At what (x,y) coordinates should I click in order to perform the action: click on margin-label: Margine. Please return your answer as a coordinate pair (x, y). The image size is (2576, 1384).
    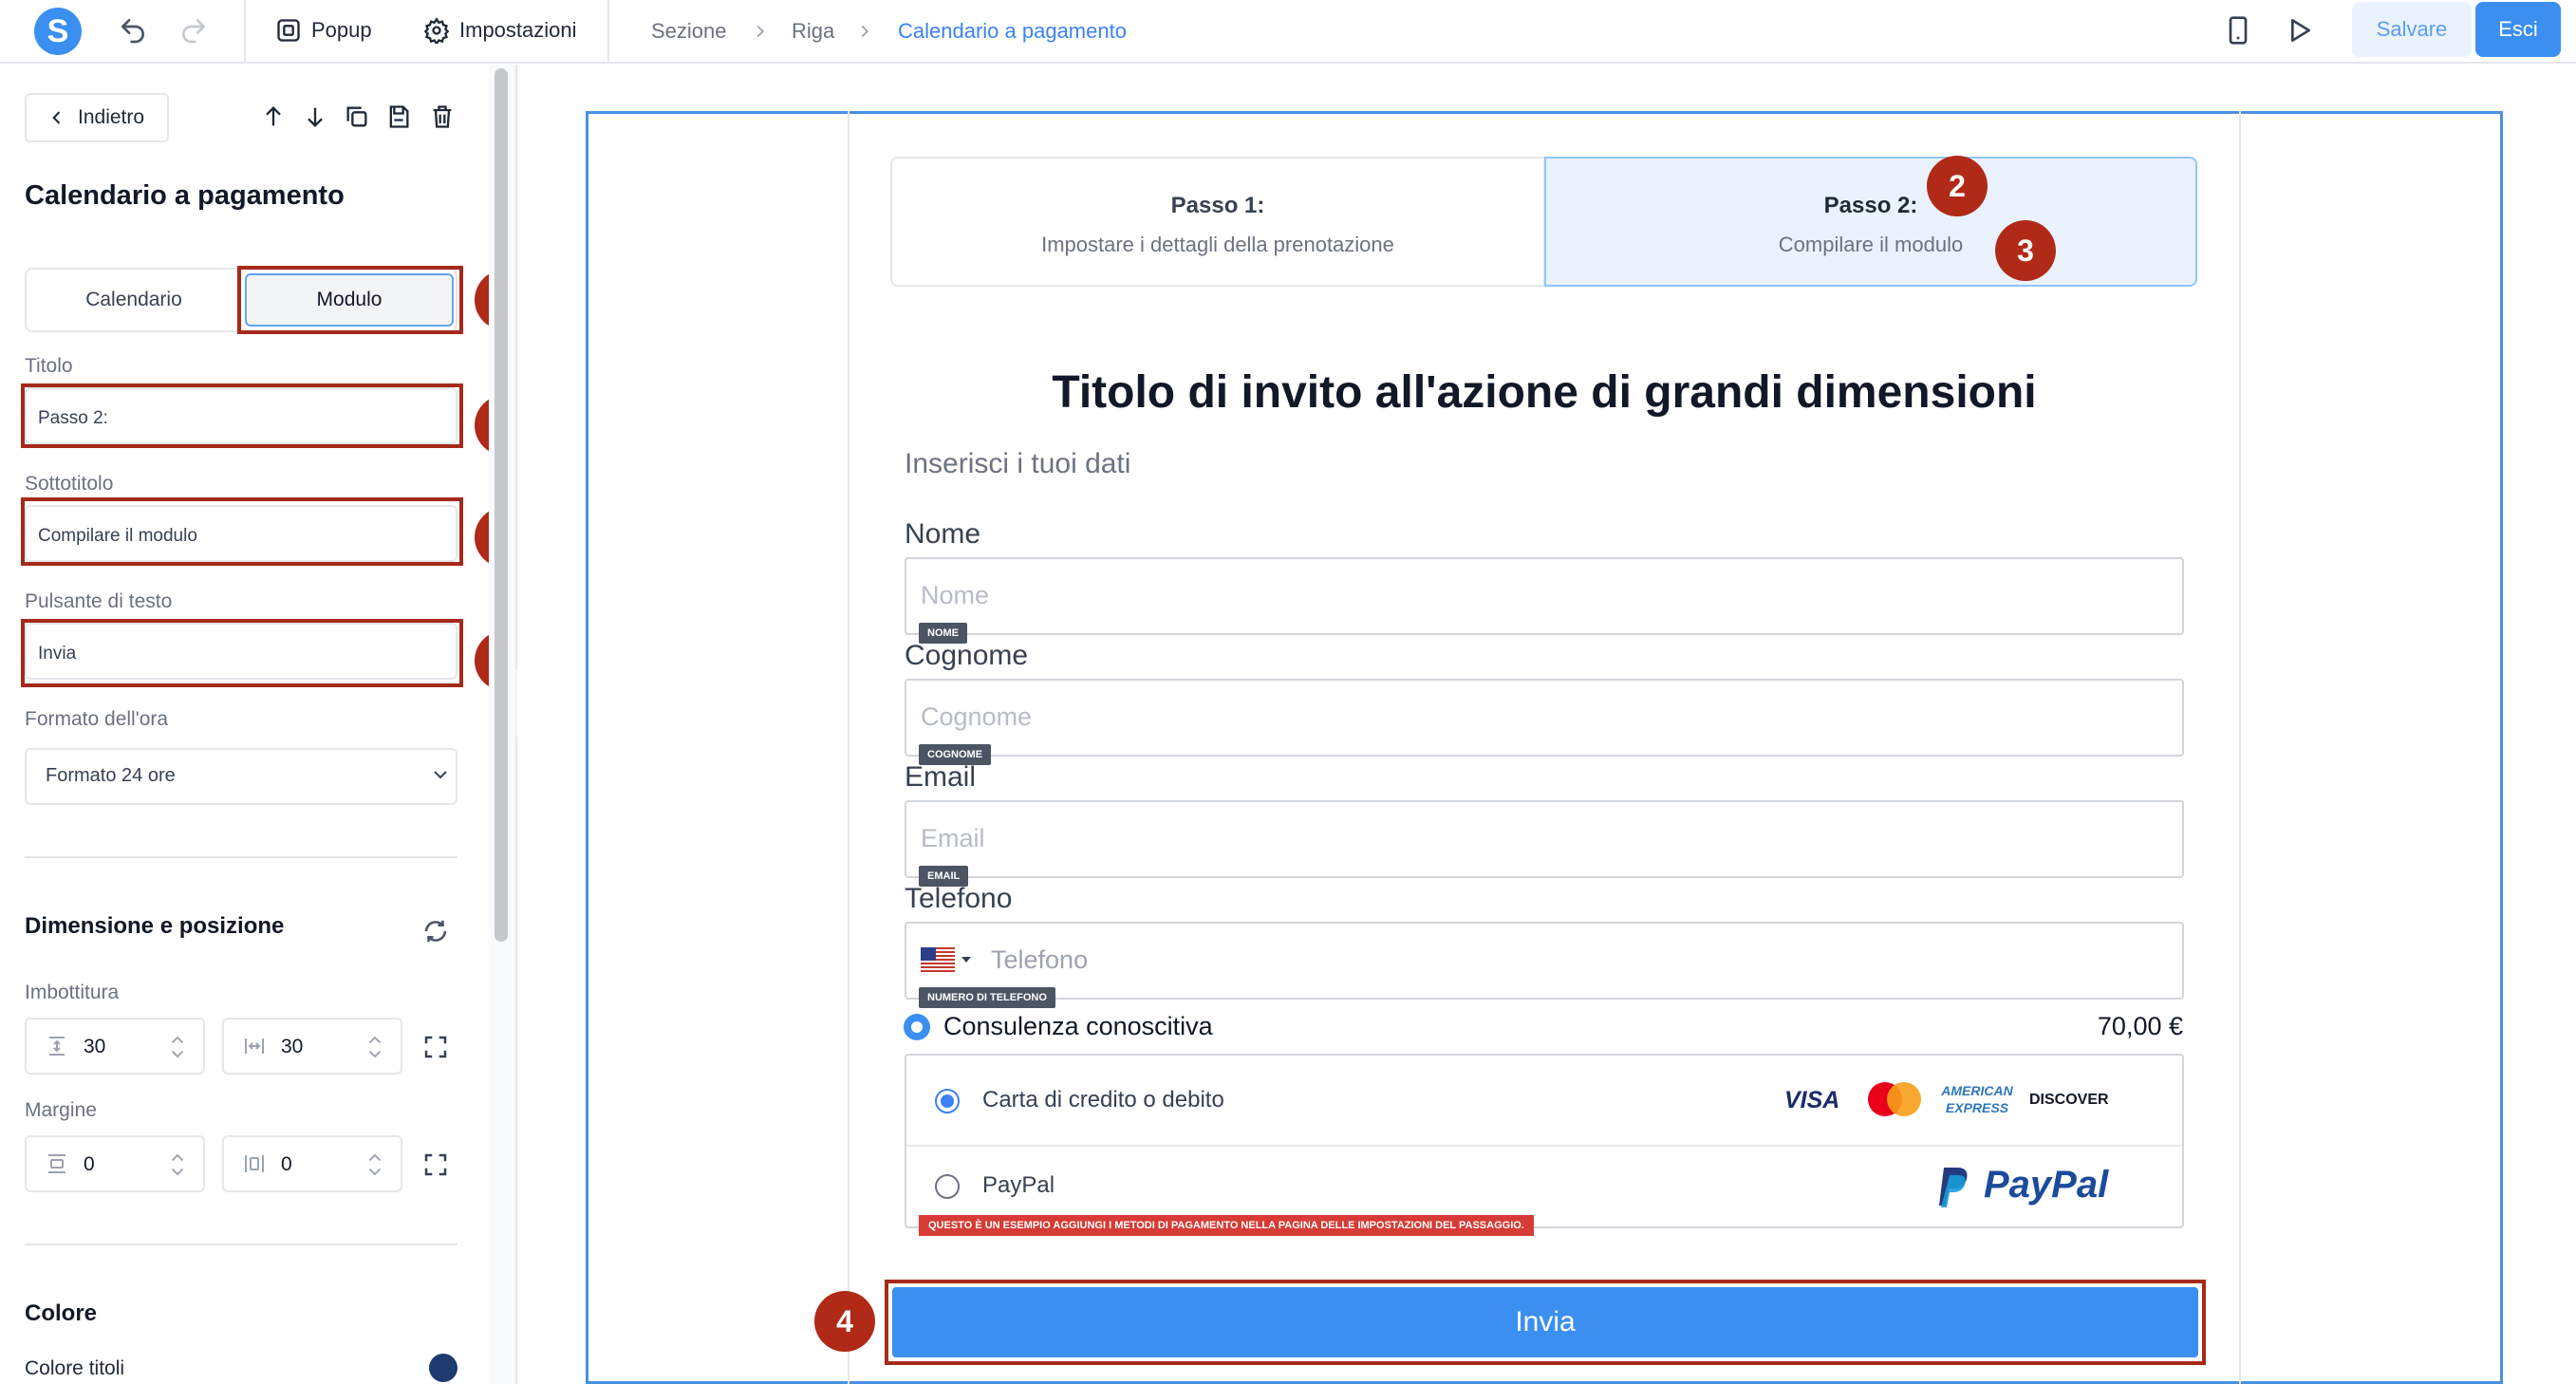
    Looking at the image, I should click on (61, 1110).